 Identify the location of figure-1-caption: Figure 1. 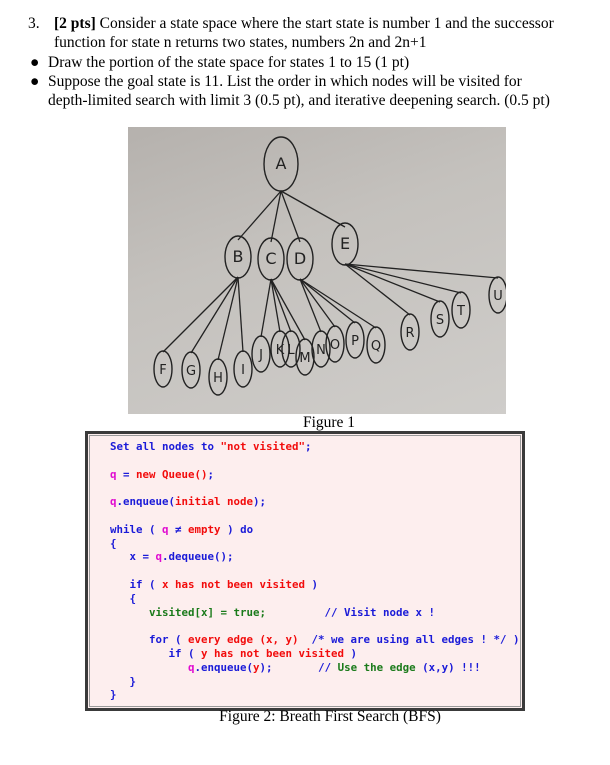
(329, 422).